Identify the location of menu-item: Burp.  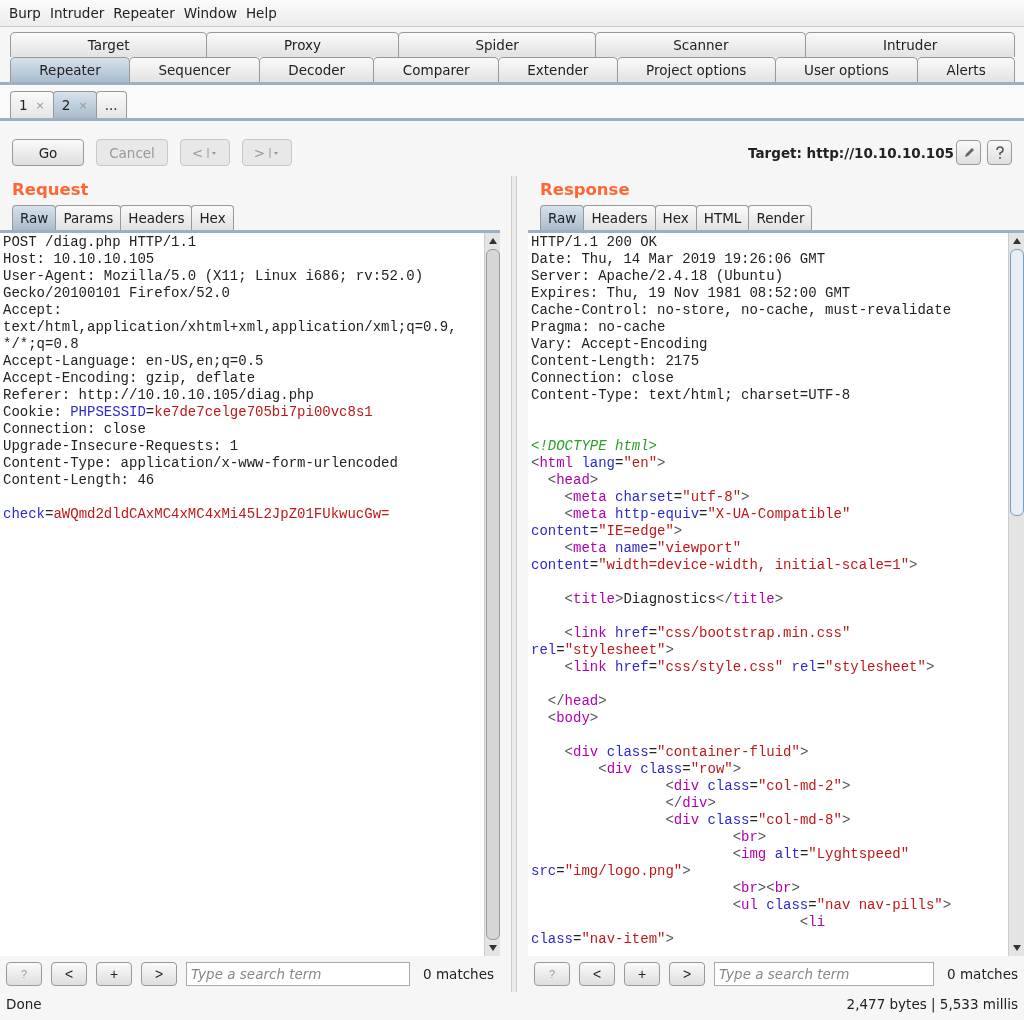
(25, 13).